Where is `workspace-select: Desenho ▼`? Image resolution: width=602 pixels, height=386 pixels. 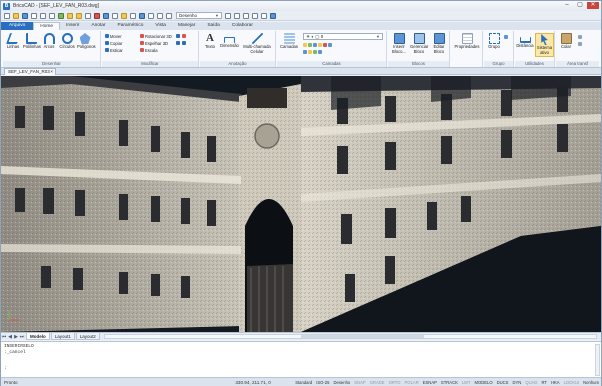
workspace-select: Desenho ▼ is located at coordinates (199, 15).